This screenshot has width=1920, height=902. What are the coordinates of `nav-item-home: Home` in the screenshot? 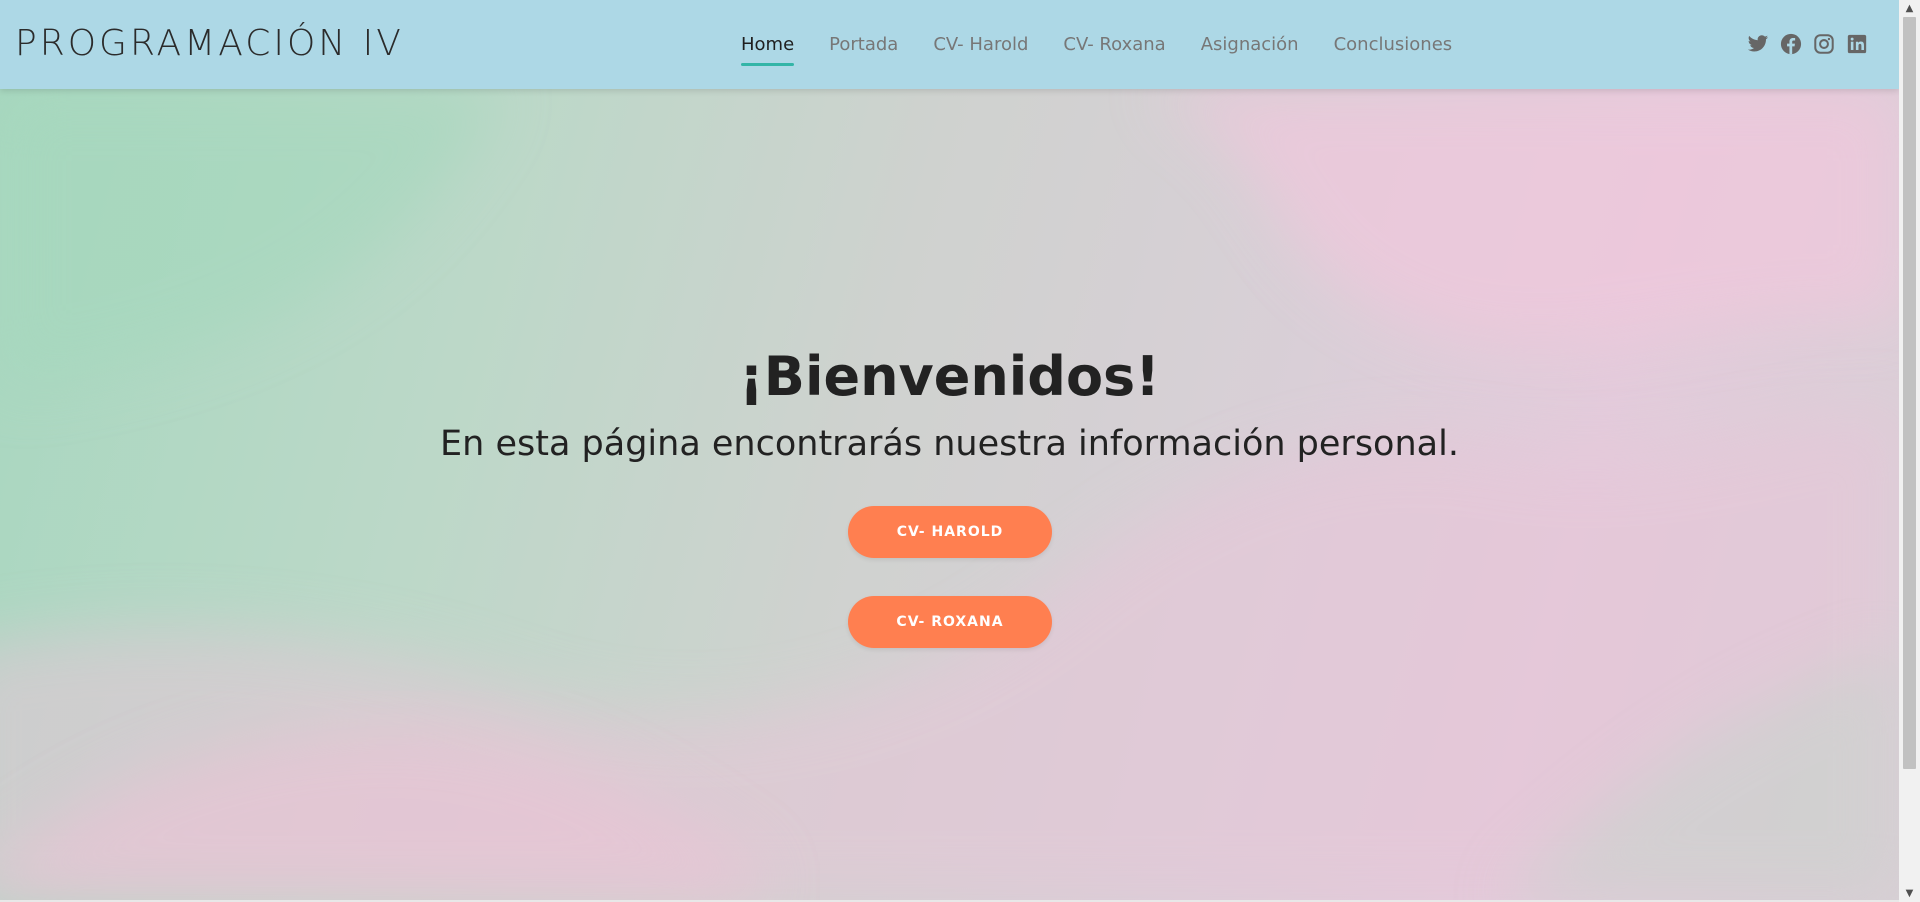 It's located at (768, 49).